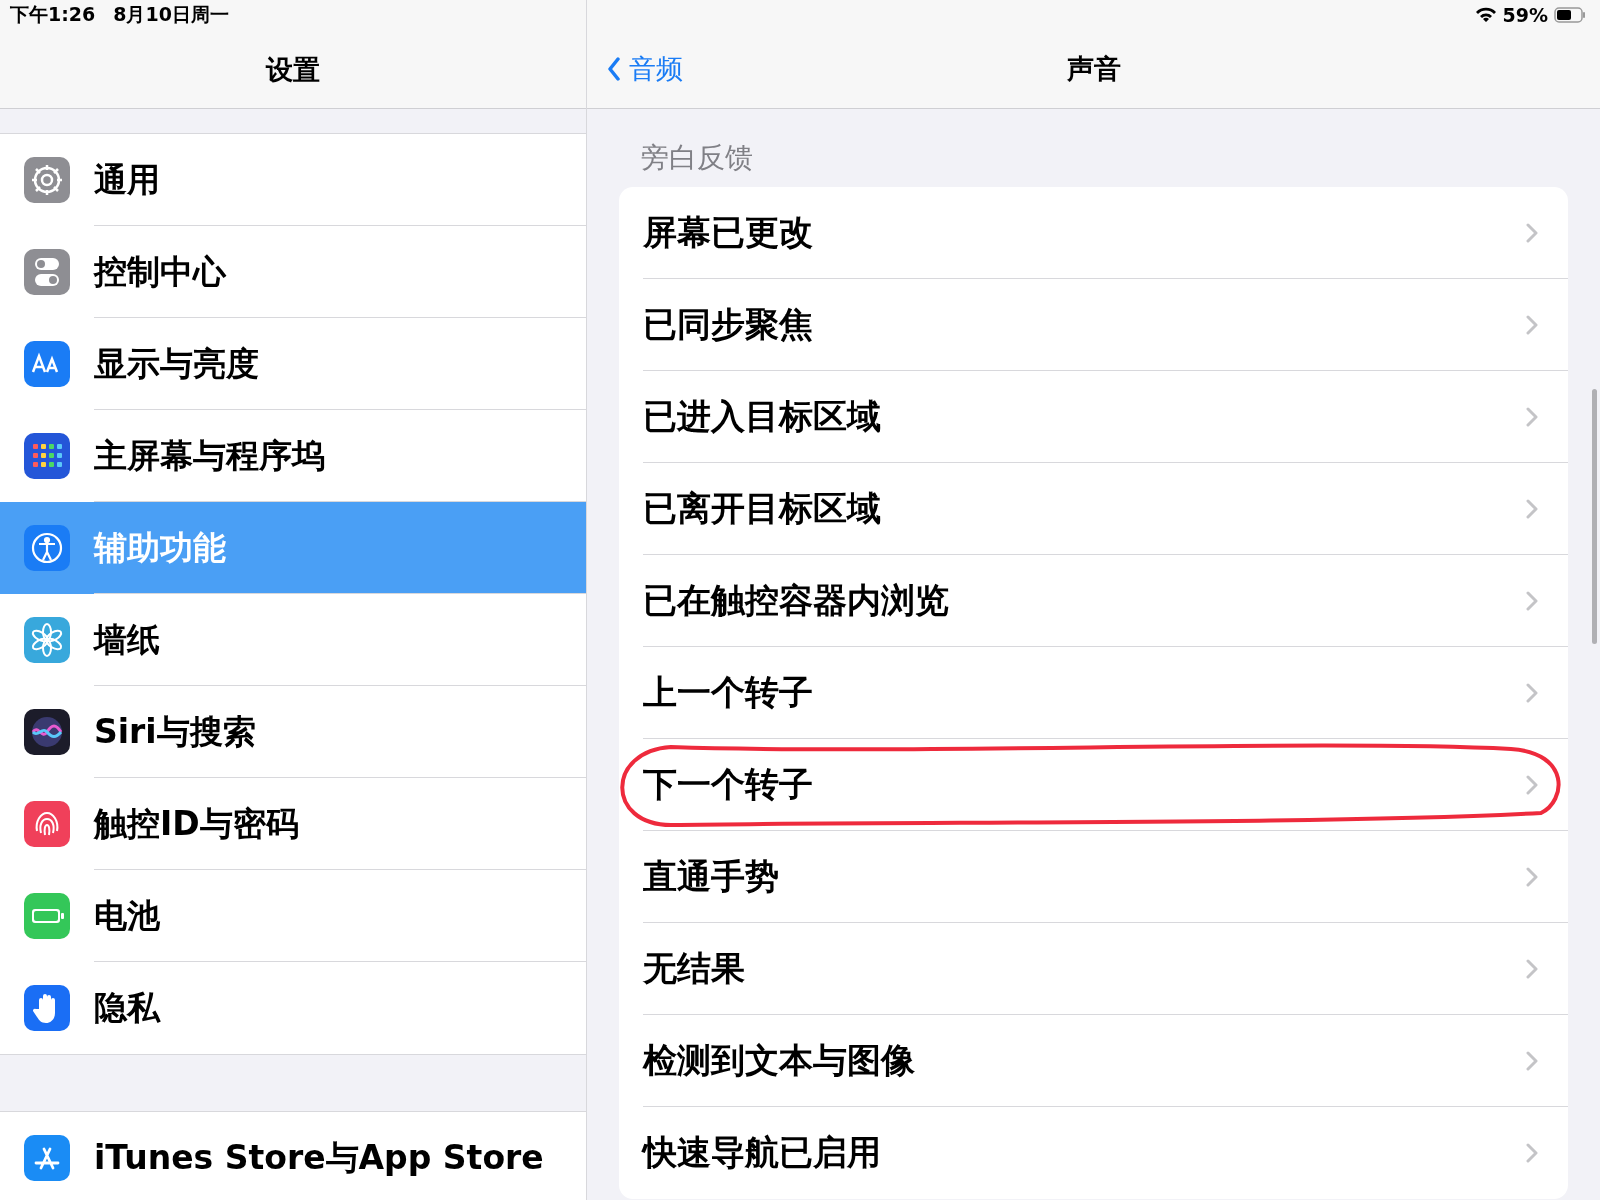  Describe the element at coordinates (47, 824) in the screenshot. I see `fingerprint-icon` at that location.